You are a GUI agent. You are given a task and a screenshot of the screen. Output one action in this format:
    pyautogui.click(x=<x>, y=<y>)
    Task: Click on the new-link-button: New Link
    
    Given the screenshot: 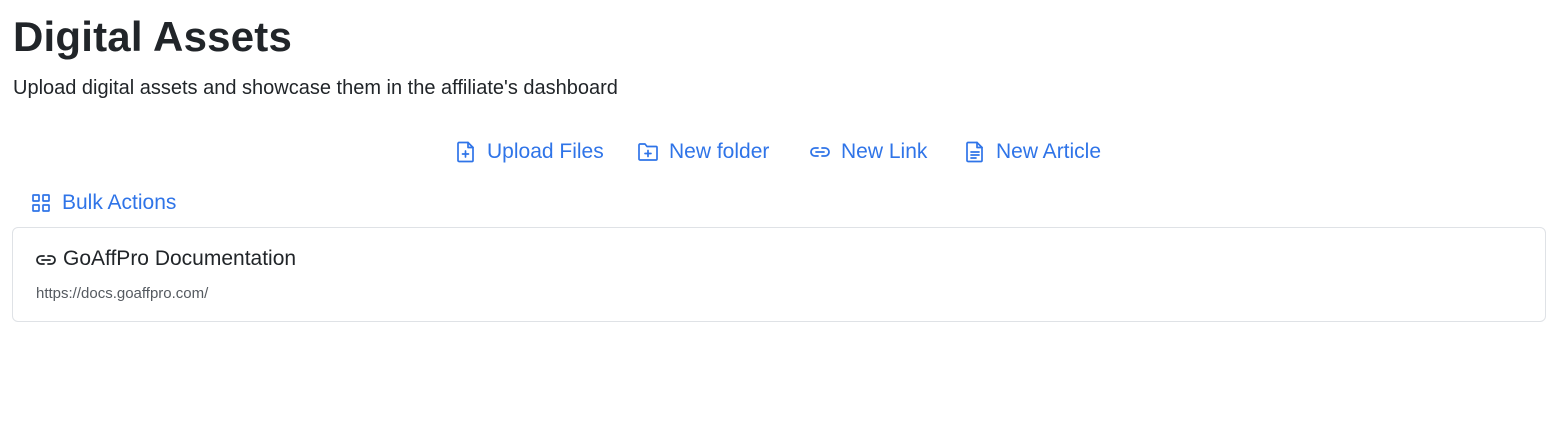 What is the action you would take?
    pyautogui.click(x=868, y=152)
    